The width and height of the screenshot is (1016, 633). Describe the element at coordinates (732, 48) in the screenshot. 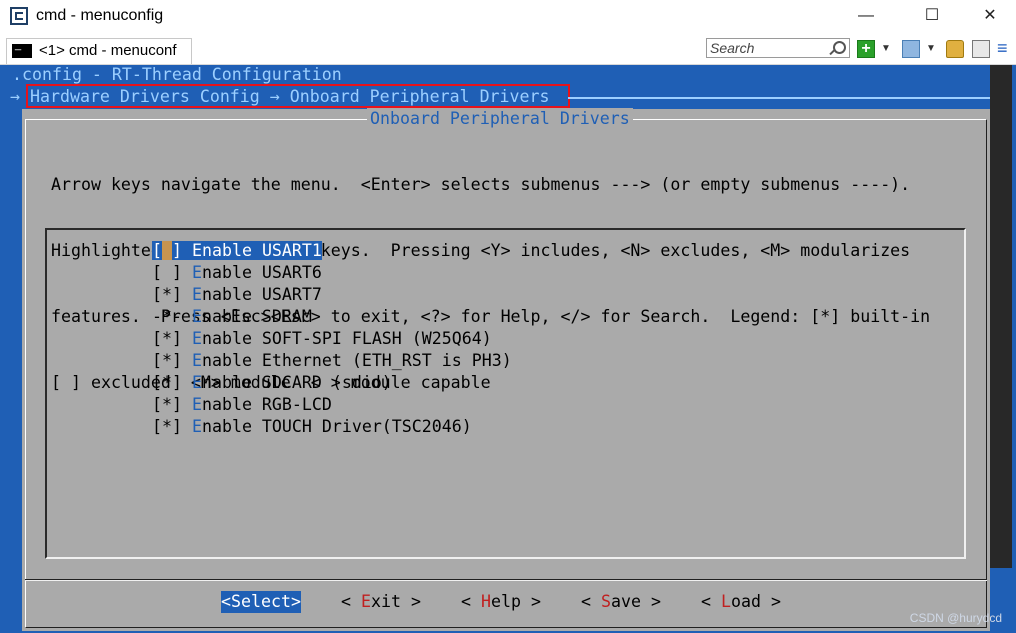

I see `search-placeholder: Search` at that location.